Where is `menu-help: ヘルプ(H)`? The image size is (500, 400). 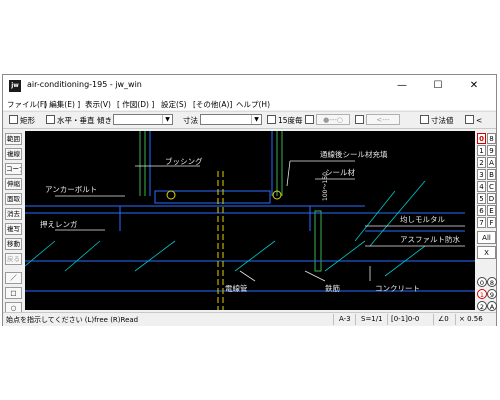 menu-help: ヘルプ(H) is located at coordinates (253, 104).